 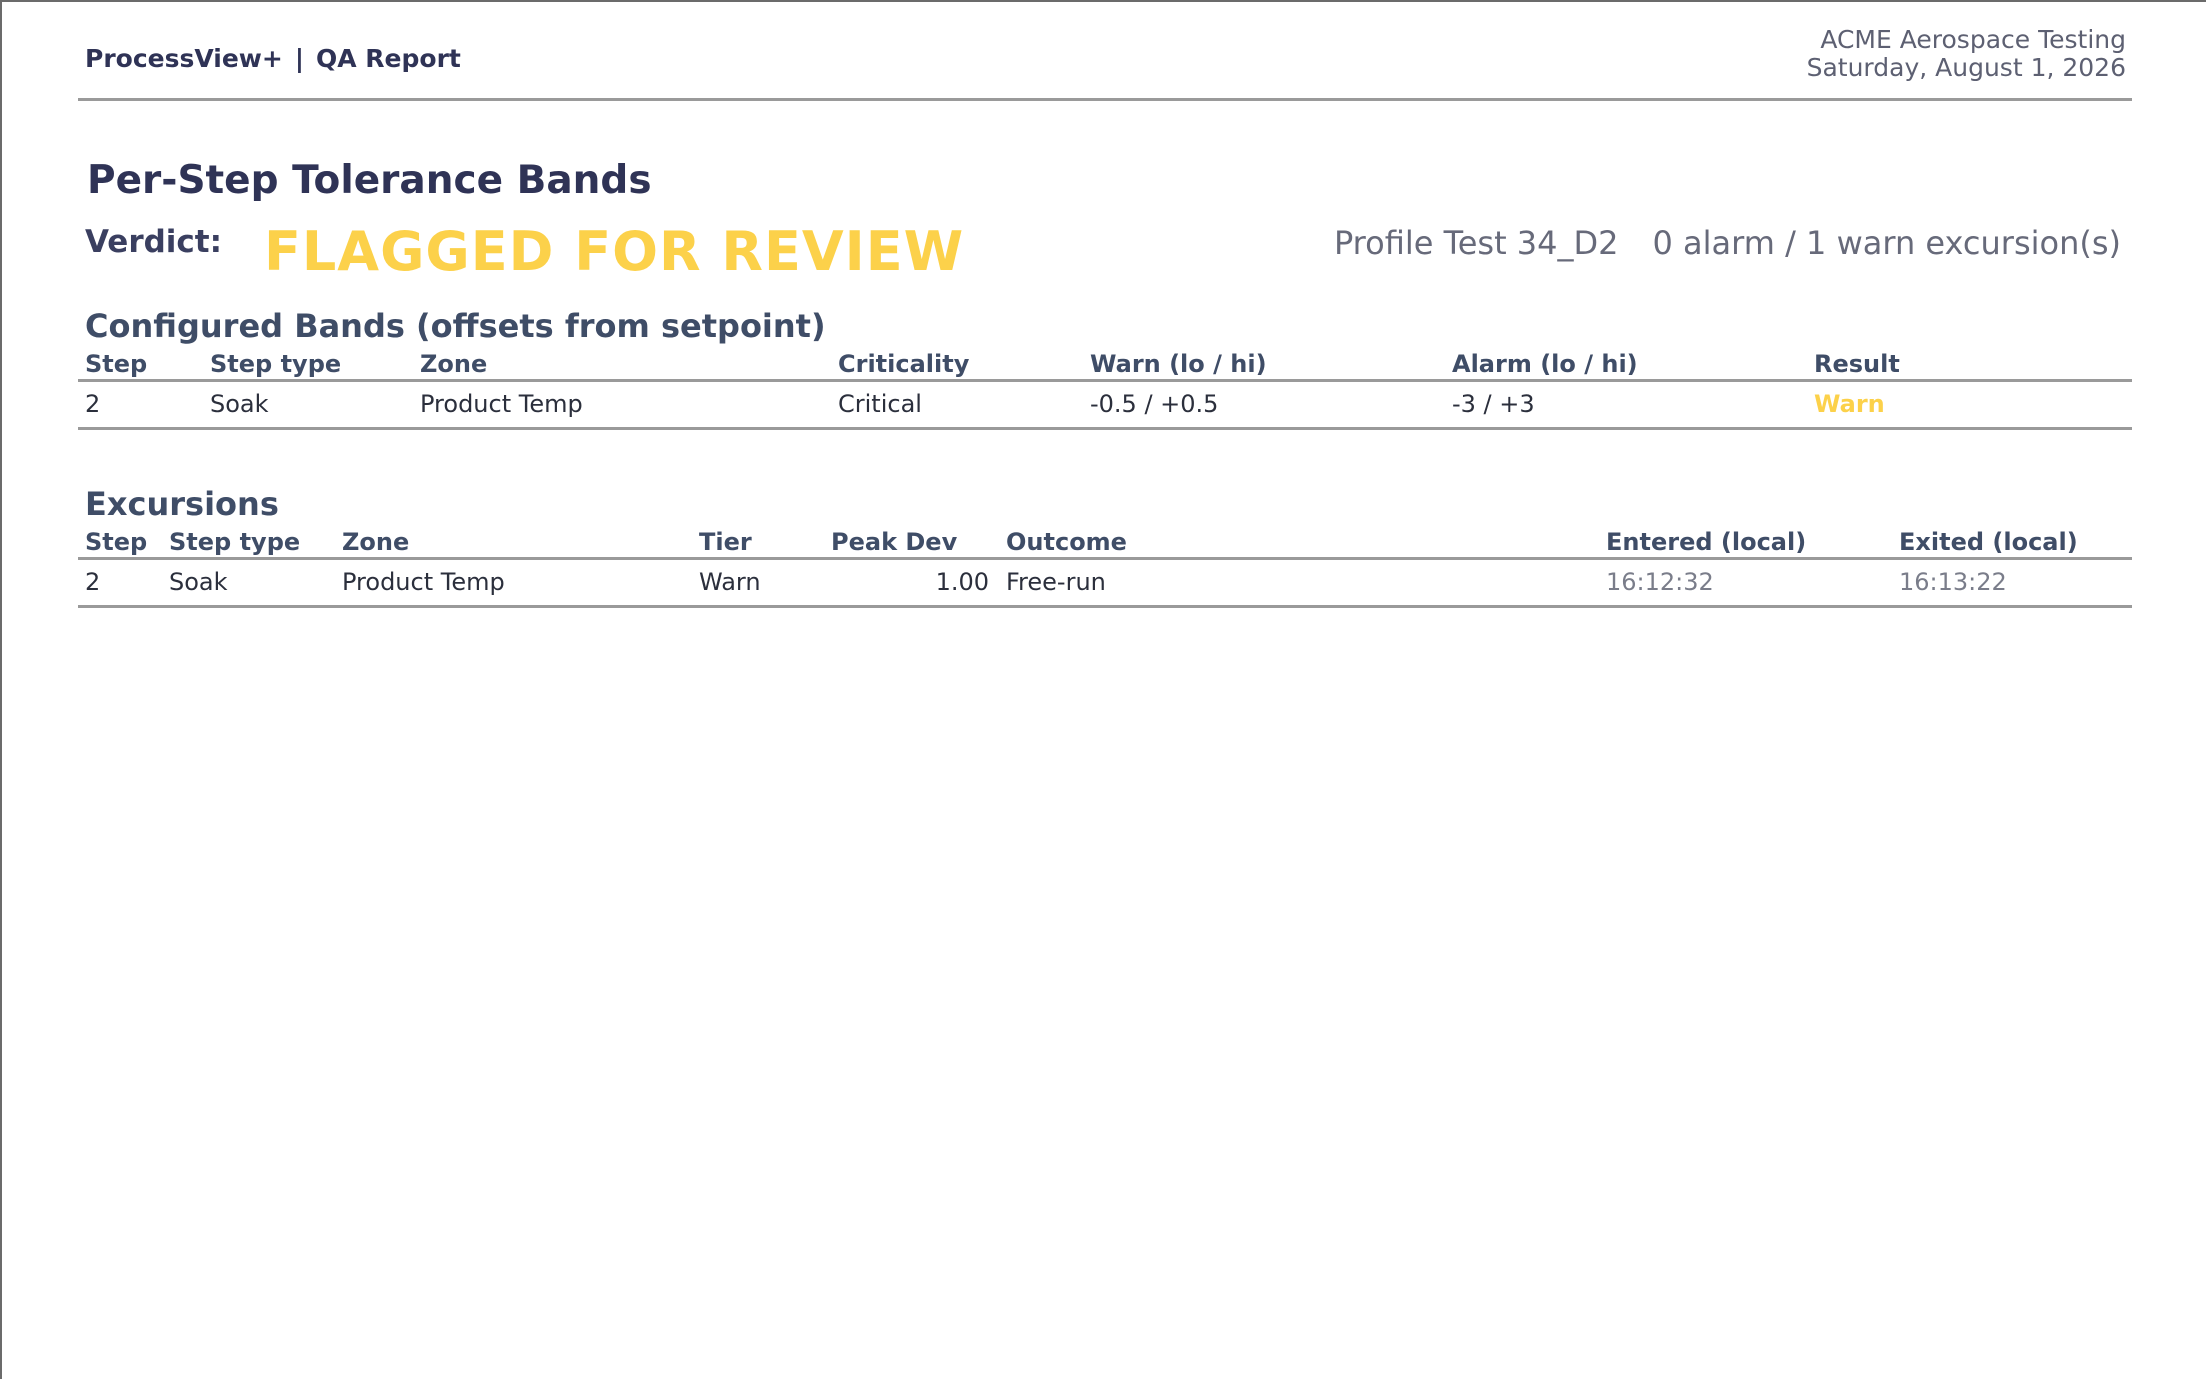 What do you see at coordinates (1966, 67) in the screenshot?
I see `report-date: Saturday, August 1, 2026` at bounding box center [1966, 67].